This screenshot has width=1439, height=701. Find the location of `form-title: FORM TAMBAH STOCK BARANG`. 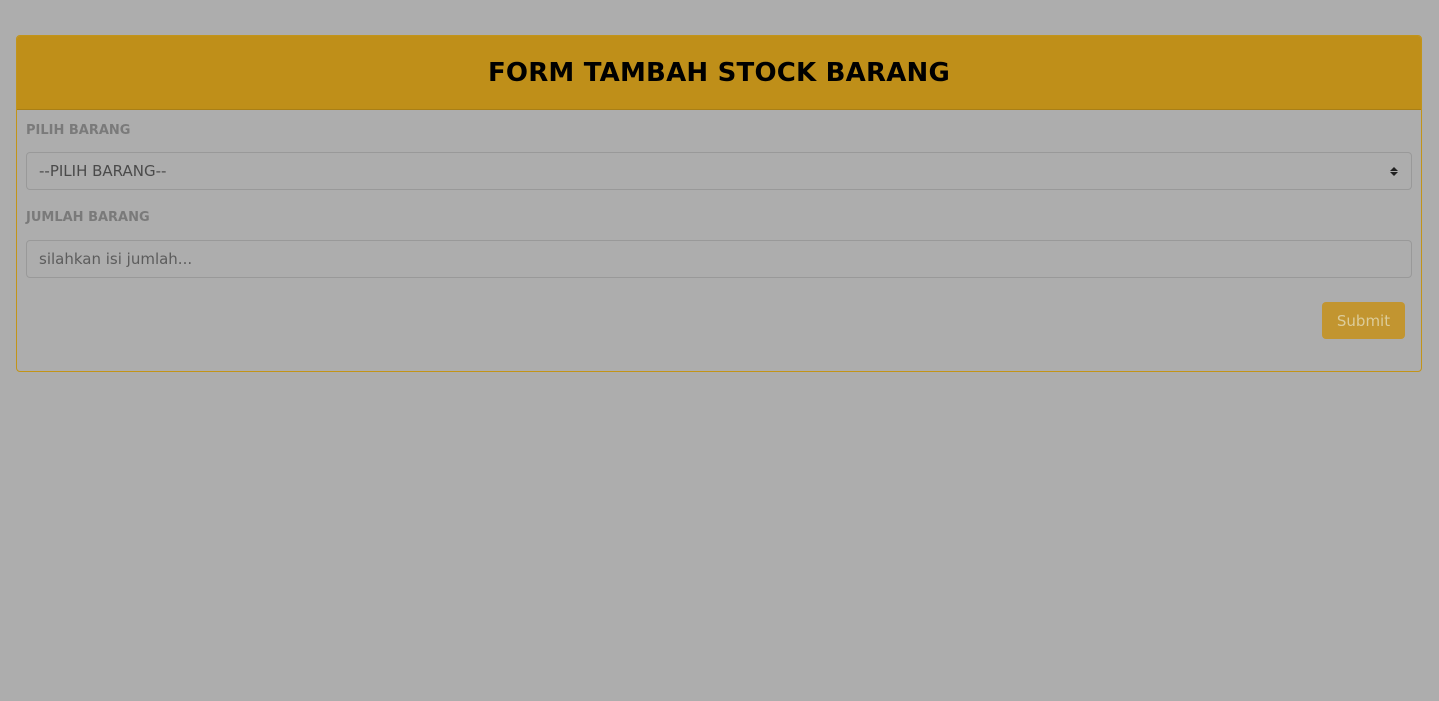

form-title: FORM TAMBAH STOCK BARANG is located at coordinates (719, 72).